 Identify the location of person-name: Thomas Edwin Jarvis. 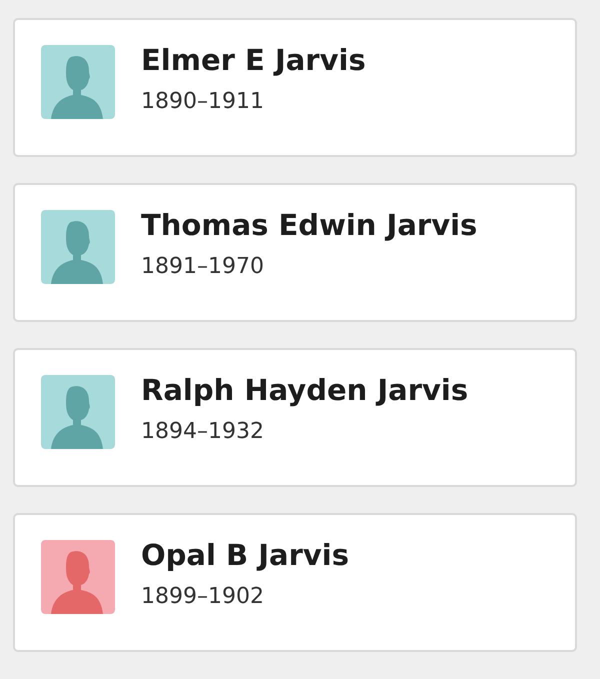
(309, 225).